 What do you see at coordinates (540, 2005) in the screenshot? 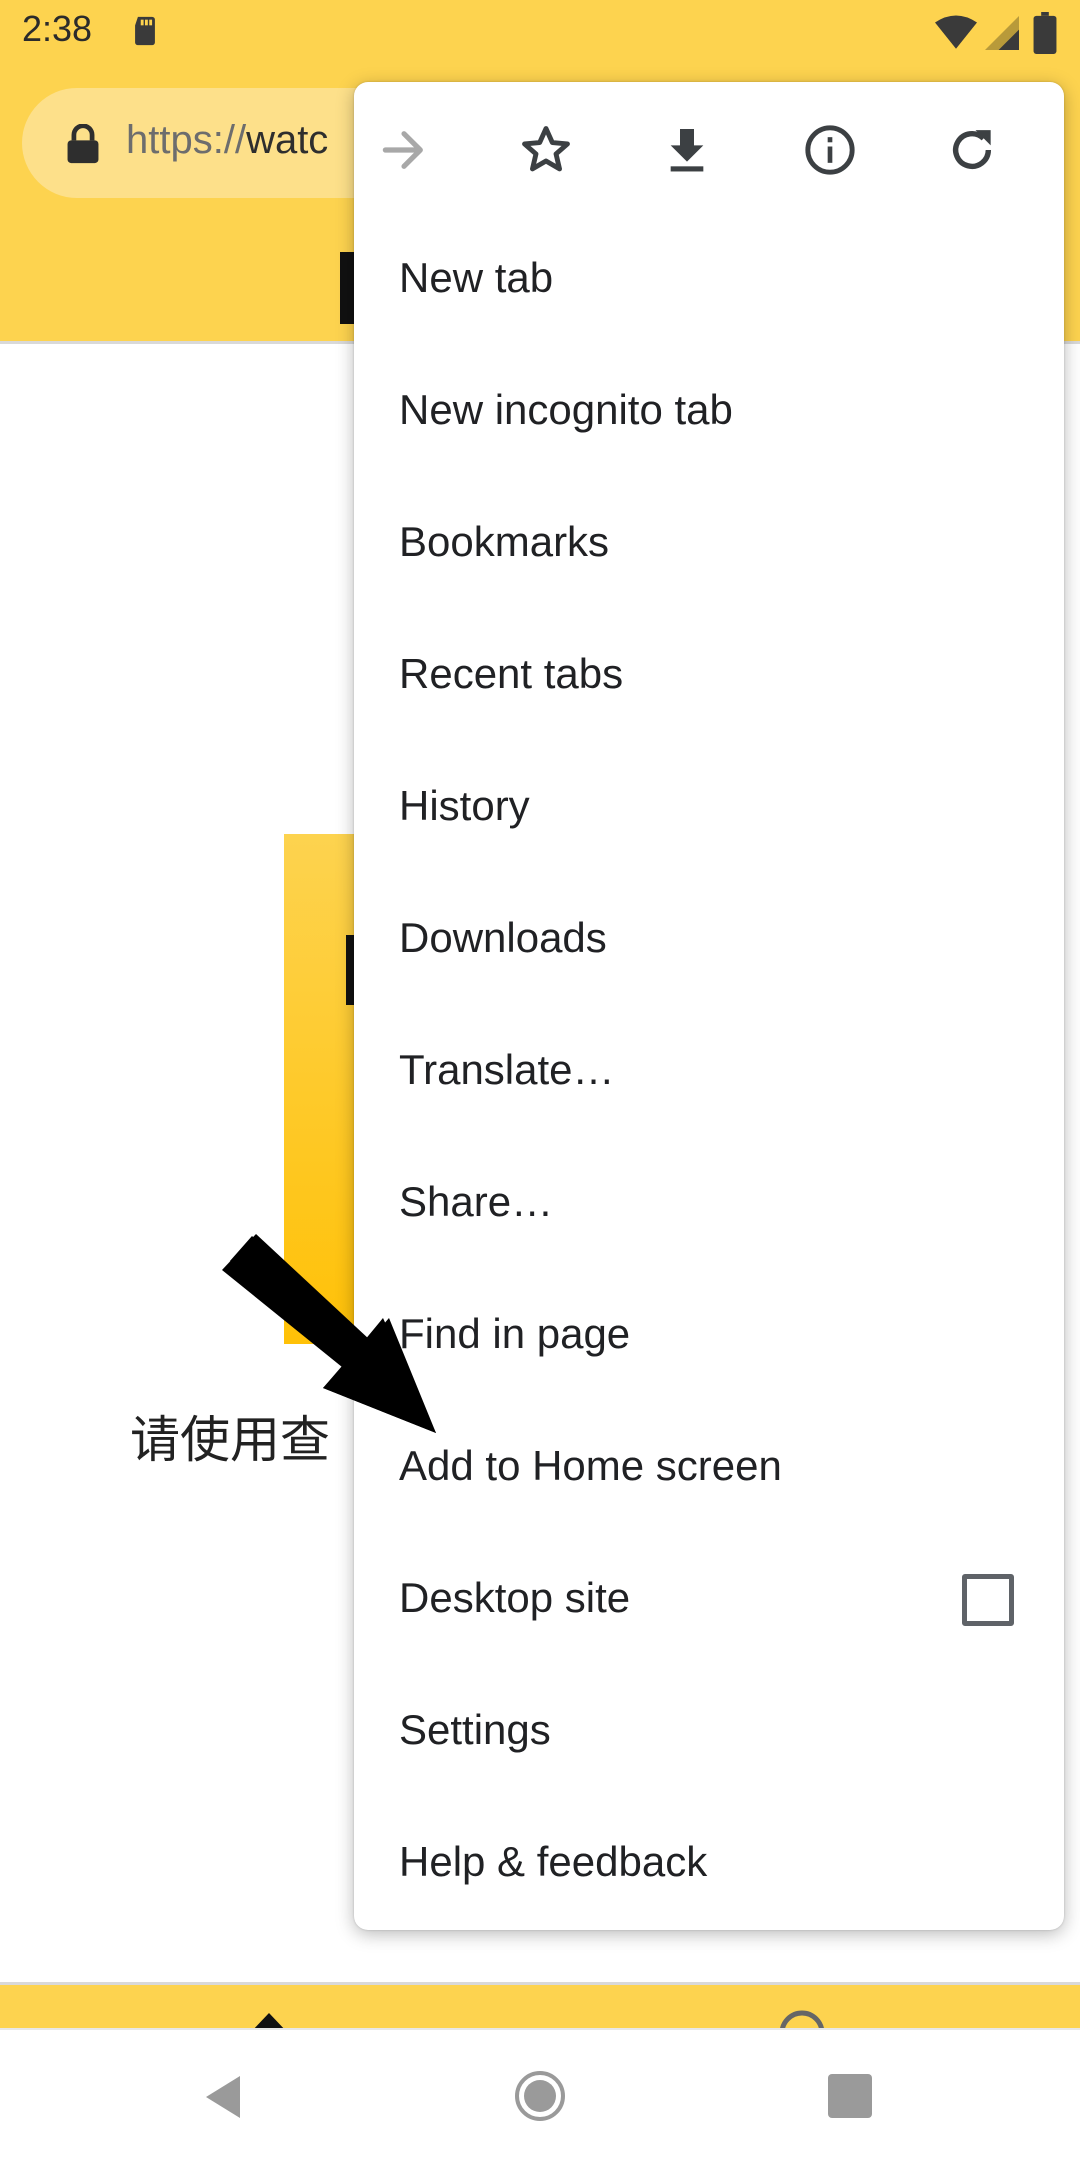
I see `page-bottom-bar` at bounding box center [540, 2005].